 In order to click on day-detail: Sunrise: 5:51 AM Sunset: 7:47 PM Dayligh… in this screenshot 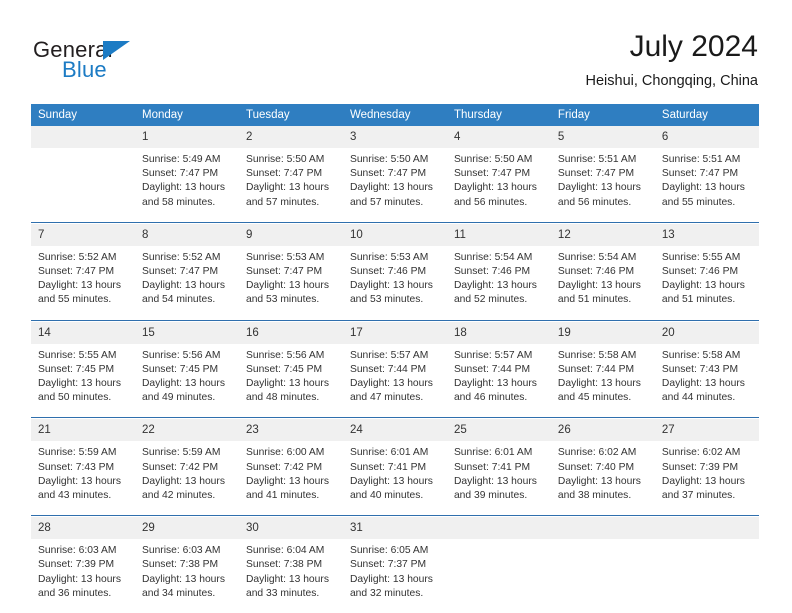, I will do `click(602, 185)`.